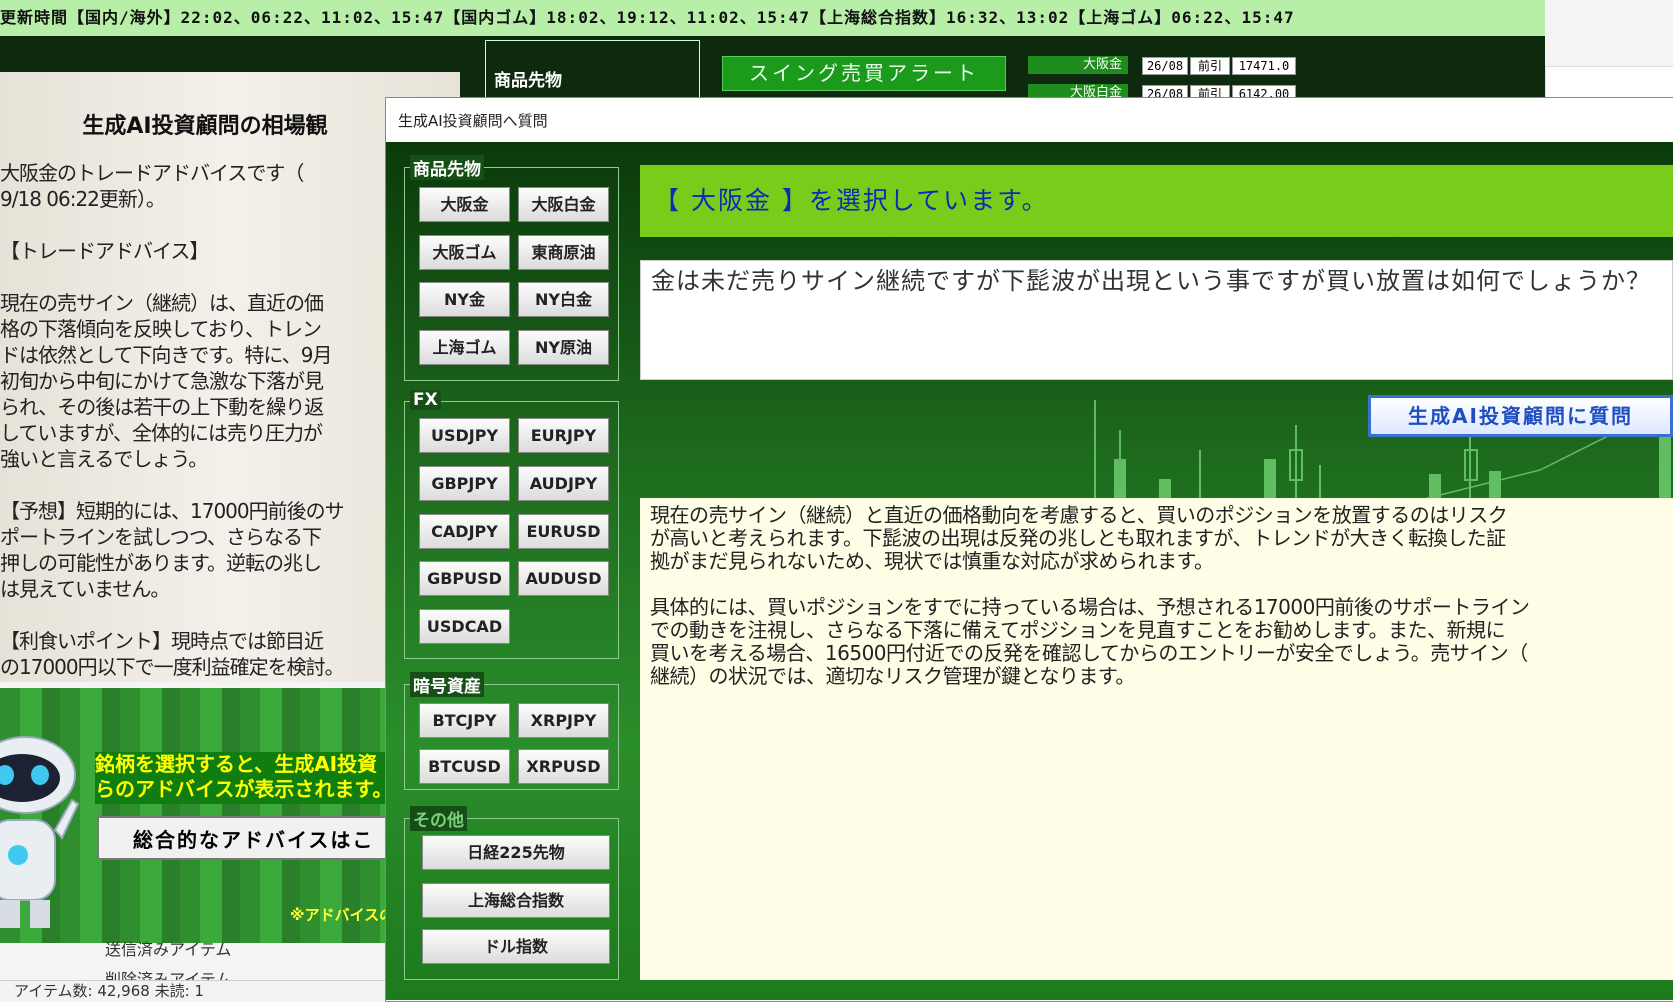 The image size is (1673, 1002). I want to click on osaka-rubber-button: 大阪ゴム, so click(464, 252).